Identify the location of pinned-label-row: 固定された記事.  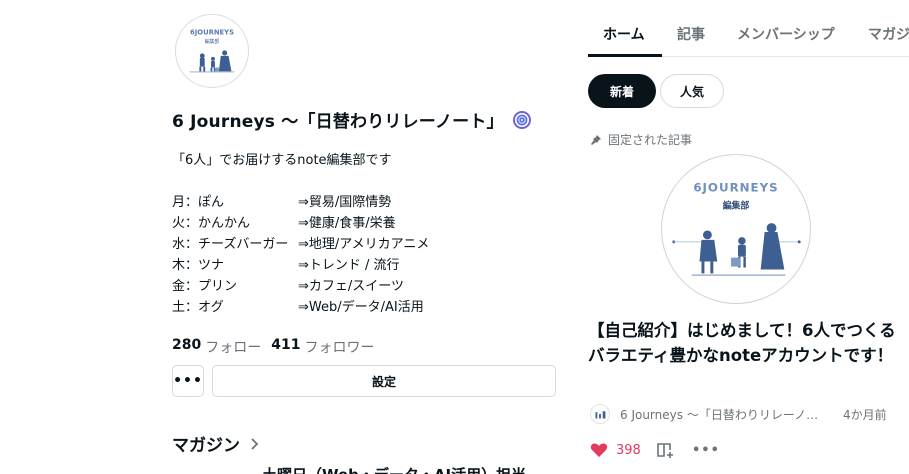
(641, 139).